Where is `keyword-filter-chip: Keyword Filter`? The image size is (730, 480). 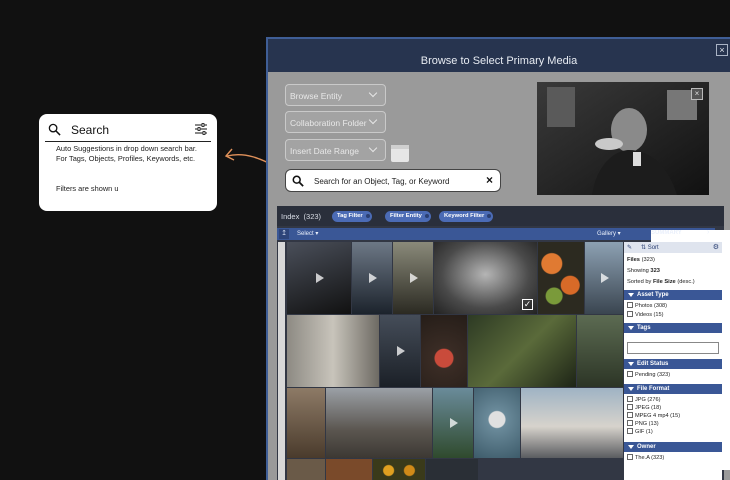 keyword-filter-chip: Keyword Filter is located at coordinates (466, 216).